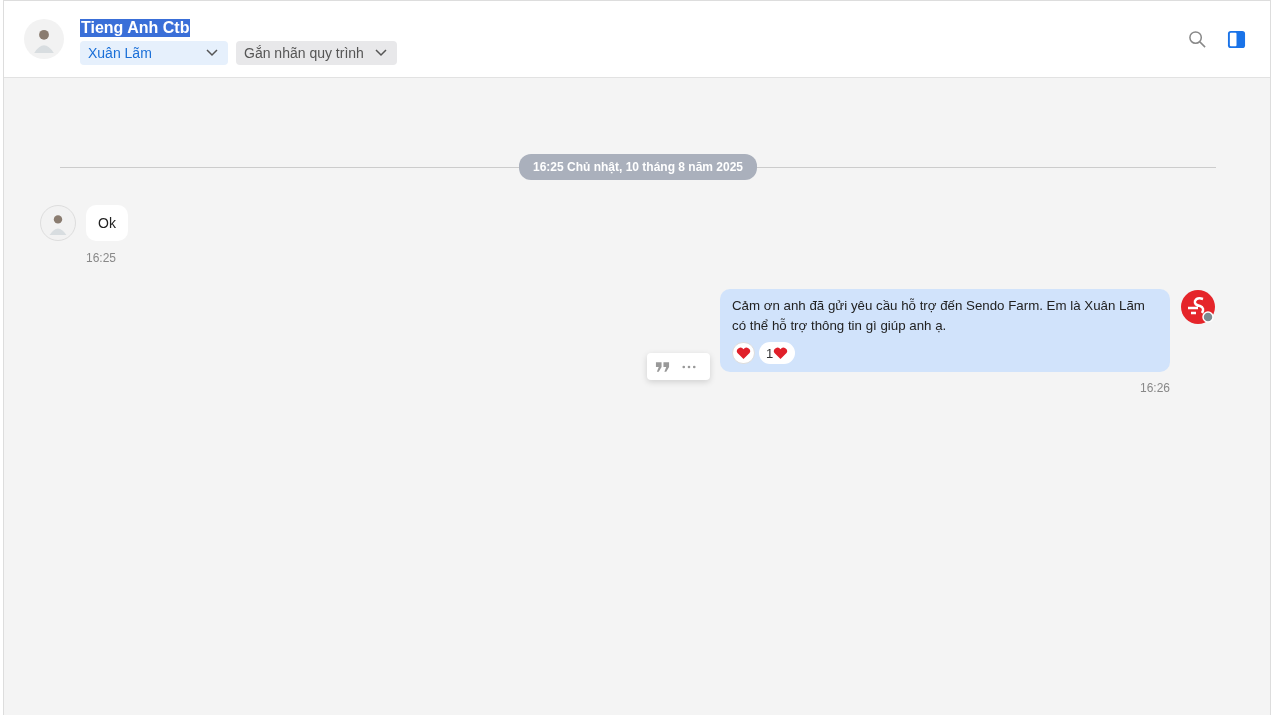 This screenshot has width=1276, height=715. Describe the element at coordinates (154, 53) in the screenshot. I see `assignee-dropdown: Xuân Lãm` at that location.